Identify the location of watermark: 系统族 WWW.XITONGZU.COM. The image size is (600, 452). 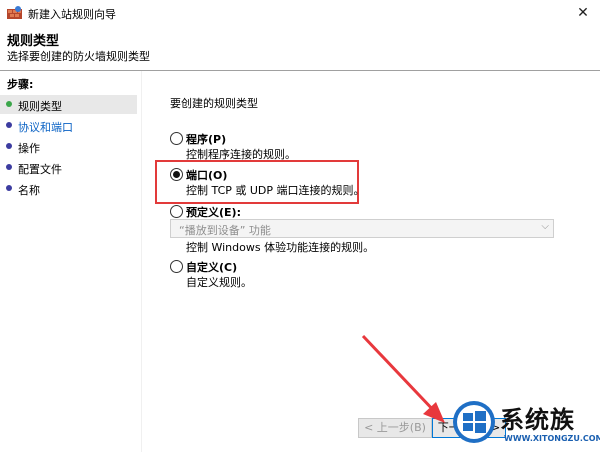
(526, 425).